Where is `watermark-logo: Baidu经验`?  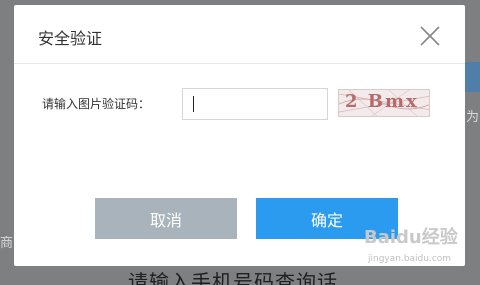
watermark-logo: Baidu经验 is located at coordinates (411, 237).